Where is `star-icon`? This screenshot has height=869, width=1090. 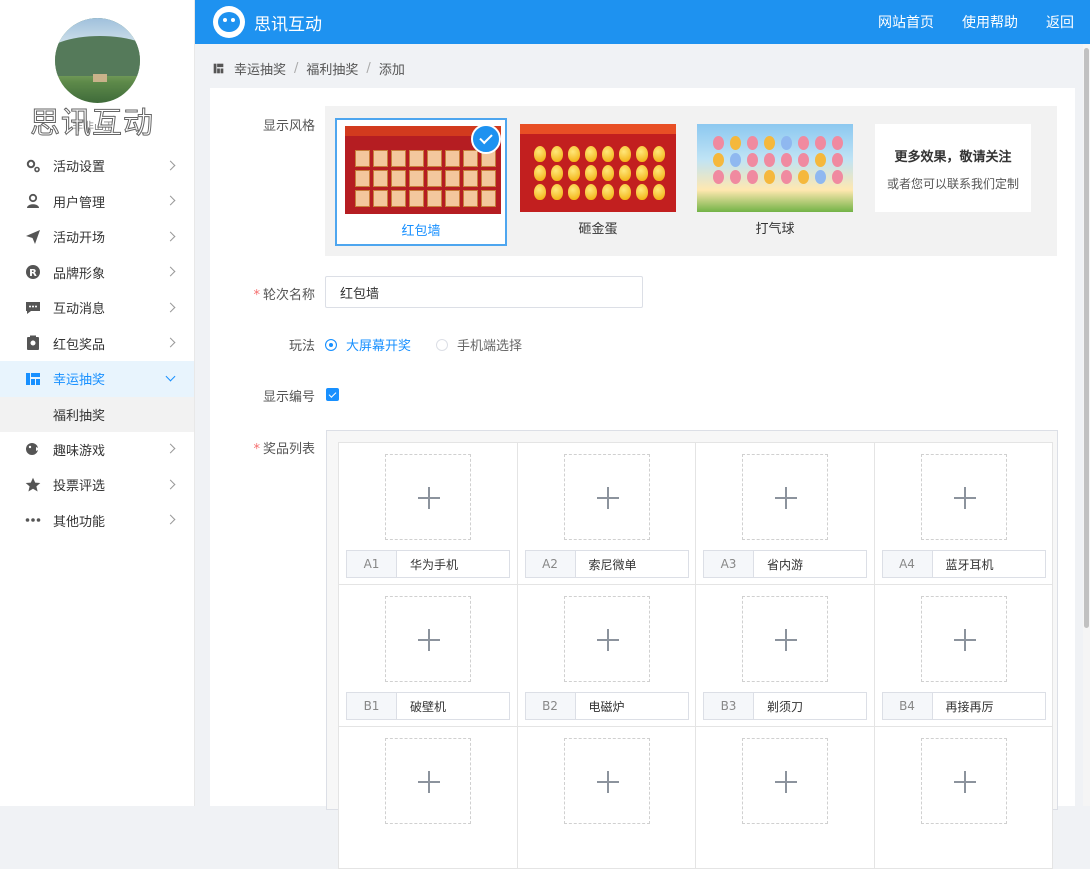
star-icon is located at coordinates (33, 485).